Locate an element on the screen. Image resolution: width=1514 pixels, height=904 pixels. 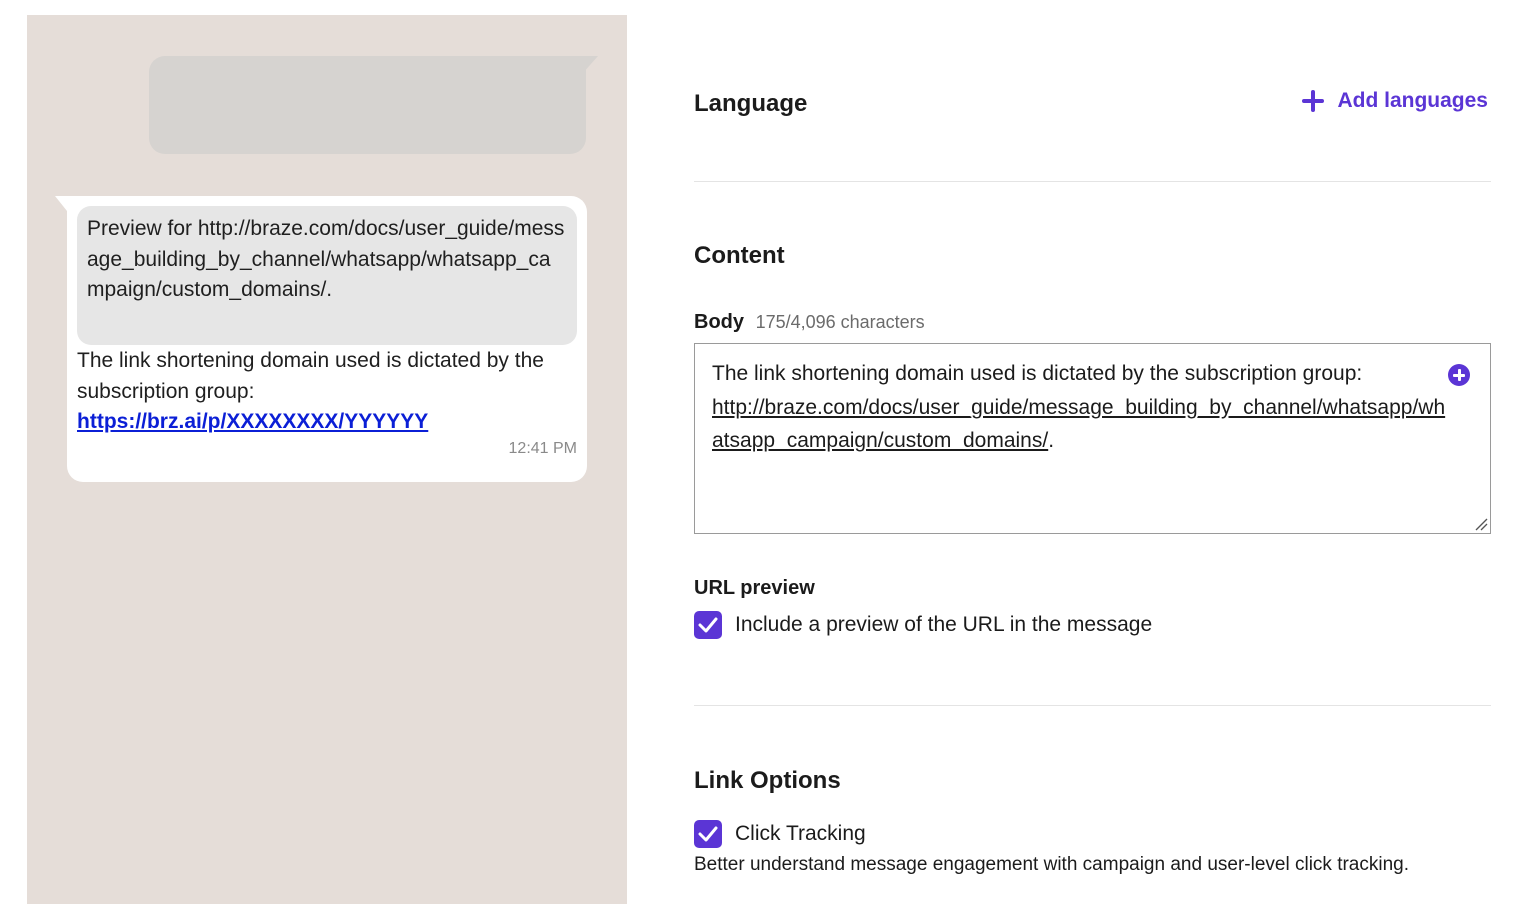
add-languages-button: Add languages is located at coordinates (1395, 101).